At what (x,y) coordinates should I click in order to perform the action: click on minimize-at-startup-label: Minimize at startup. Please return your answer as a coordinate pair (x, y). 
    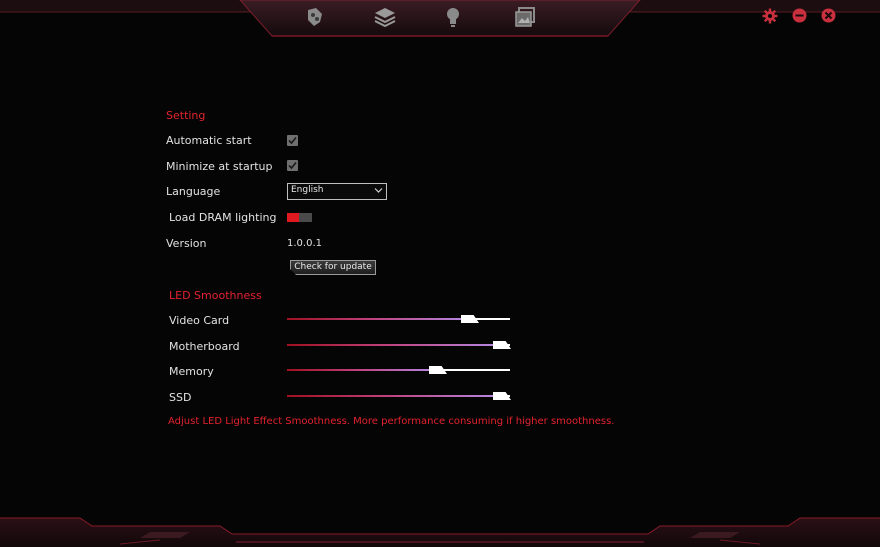
    Looking at the image, I should click on (219, 166).